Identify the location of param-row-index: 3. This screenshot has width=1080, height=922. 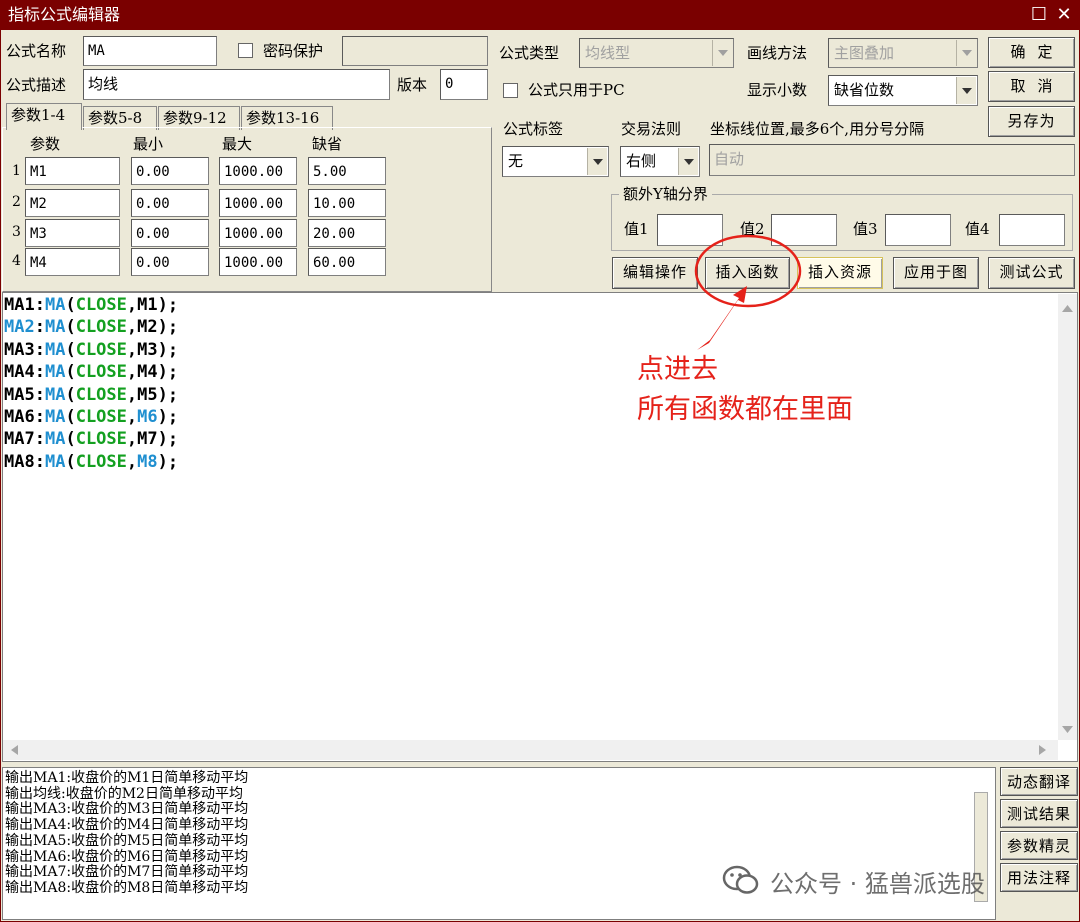
(16, 232).